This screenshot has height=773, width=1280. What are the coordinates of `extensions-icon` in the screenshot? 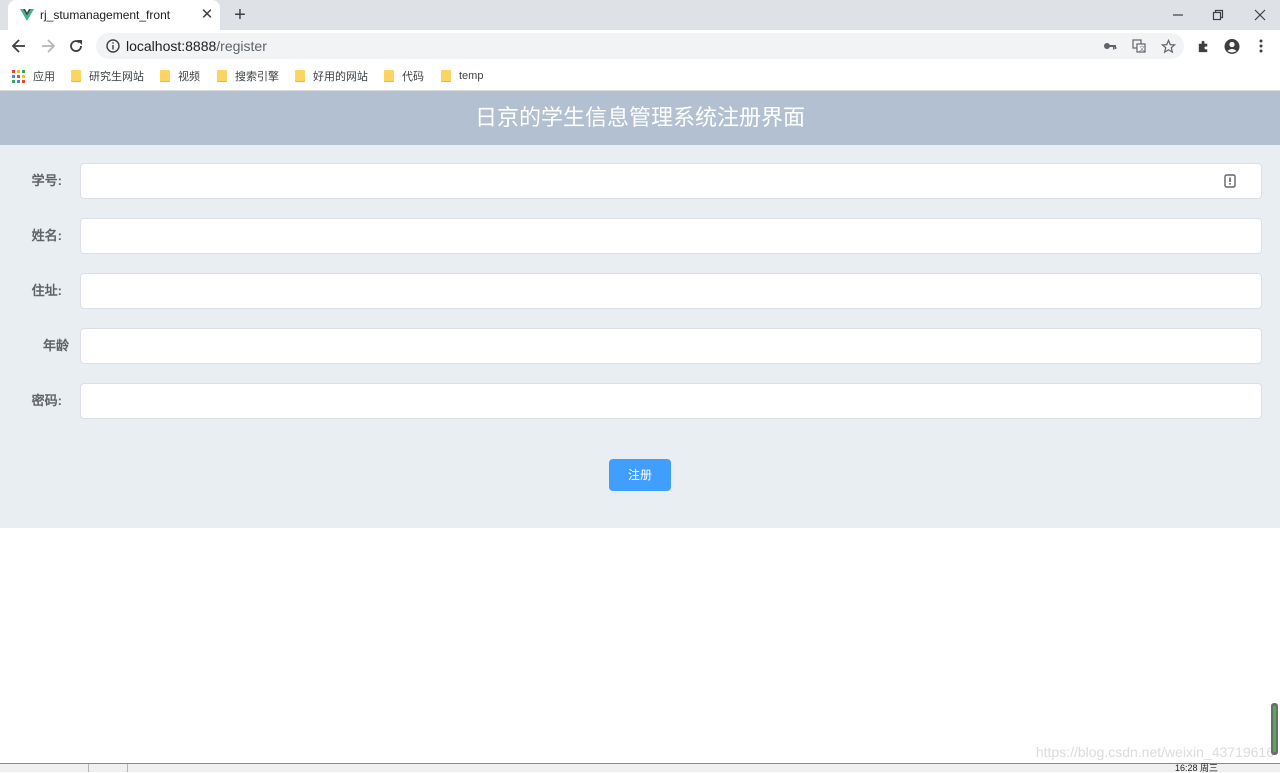 It's located at (1203, 46).